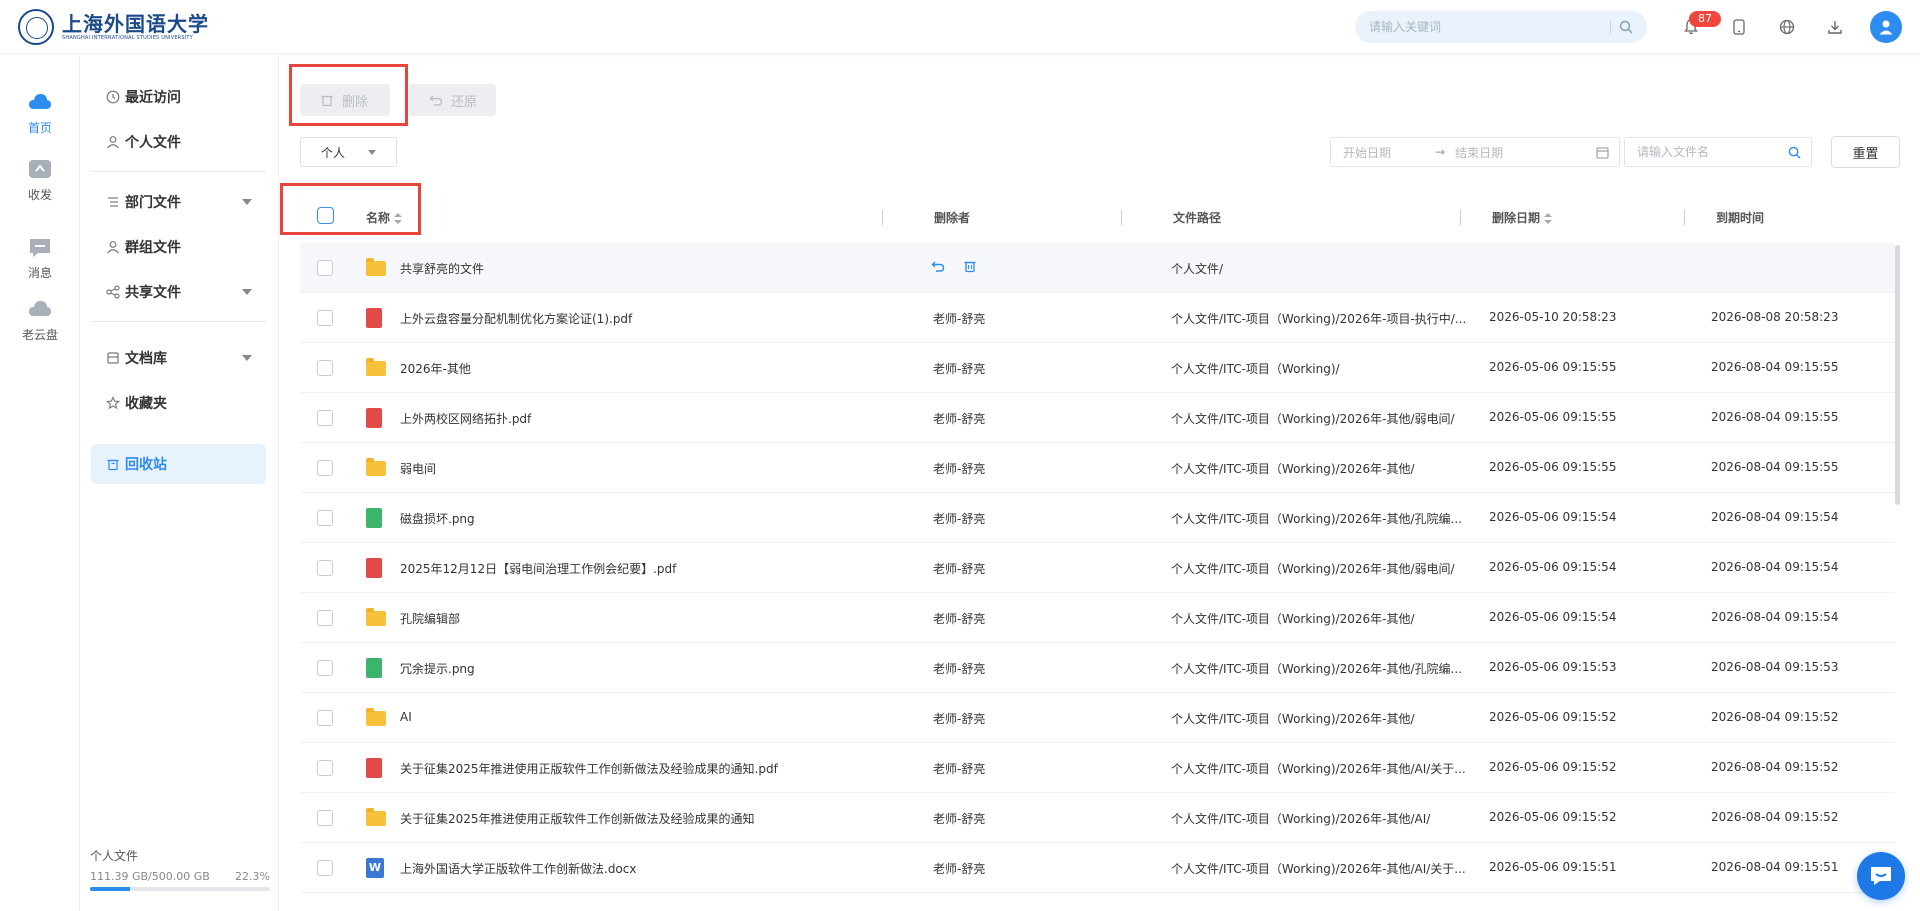  What do you see at coordinates (437, 668) in the screenshot?
I see `file-name: 冗余提示.png` at bounding box center [437, 668].